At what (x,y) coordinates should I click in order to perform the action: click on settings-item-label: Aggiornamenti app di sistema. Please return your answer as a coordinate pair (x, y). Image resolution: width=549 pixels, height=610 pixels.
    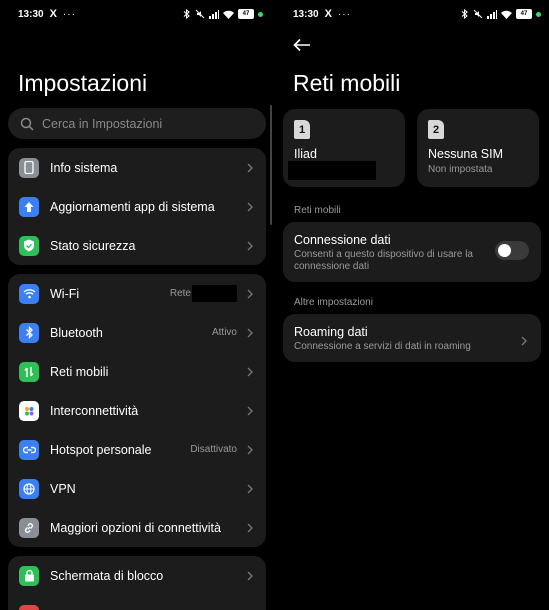
    Looking at the image, I should click on (132, 206).